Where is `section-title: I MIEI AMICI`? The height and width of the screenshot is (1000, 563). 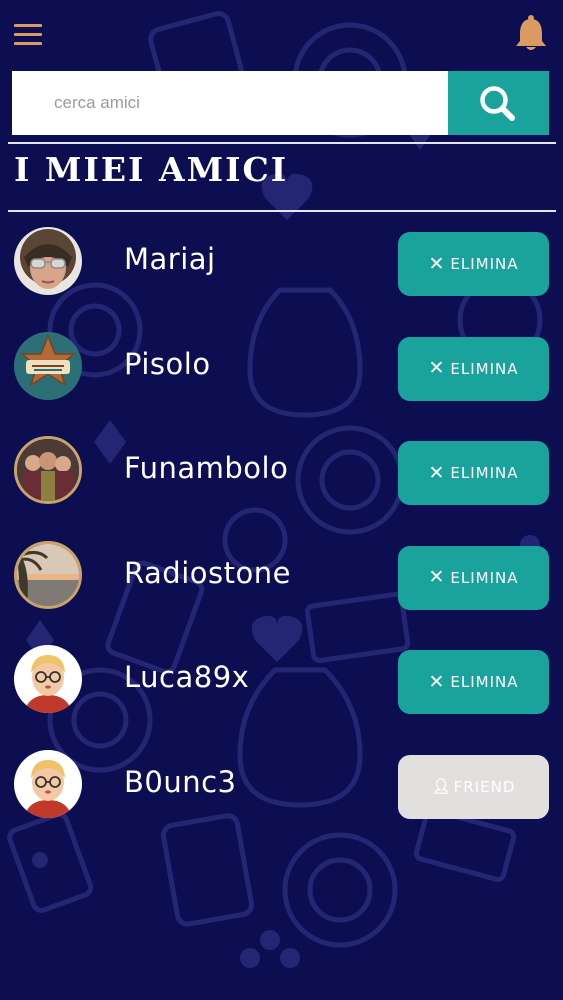
section-title: I MIEI AMICI is located at coordinates (151, 169).